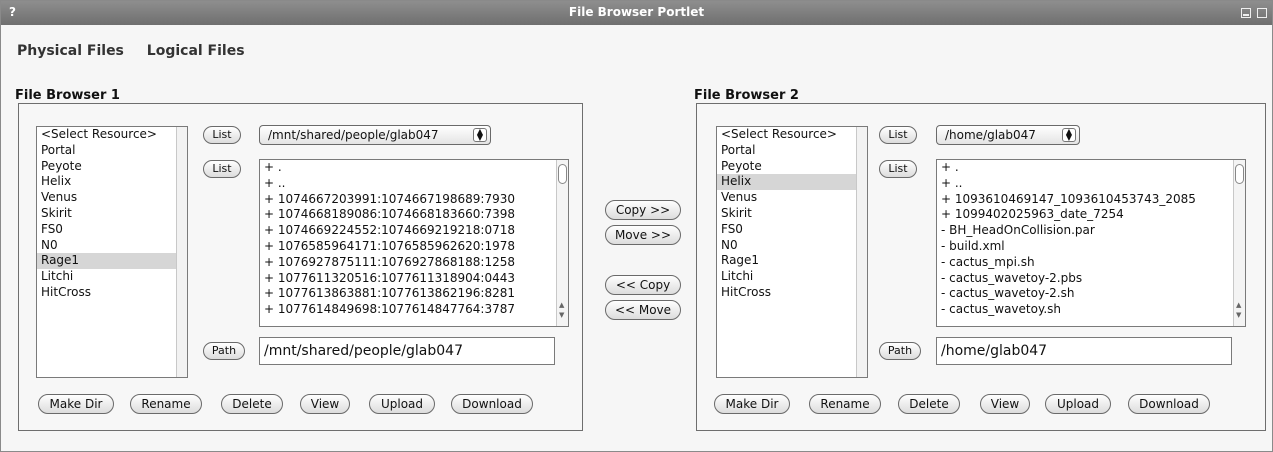 This screenshot has width=1273, height=452. I want to click on file-item: - cactus_wavetoy.sh, so click(1091, 310).